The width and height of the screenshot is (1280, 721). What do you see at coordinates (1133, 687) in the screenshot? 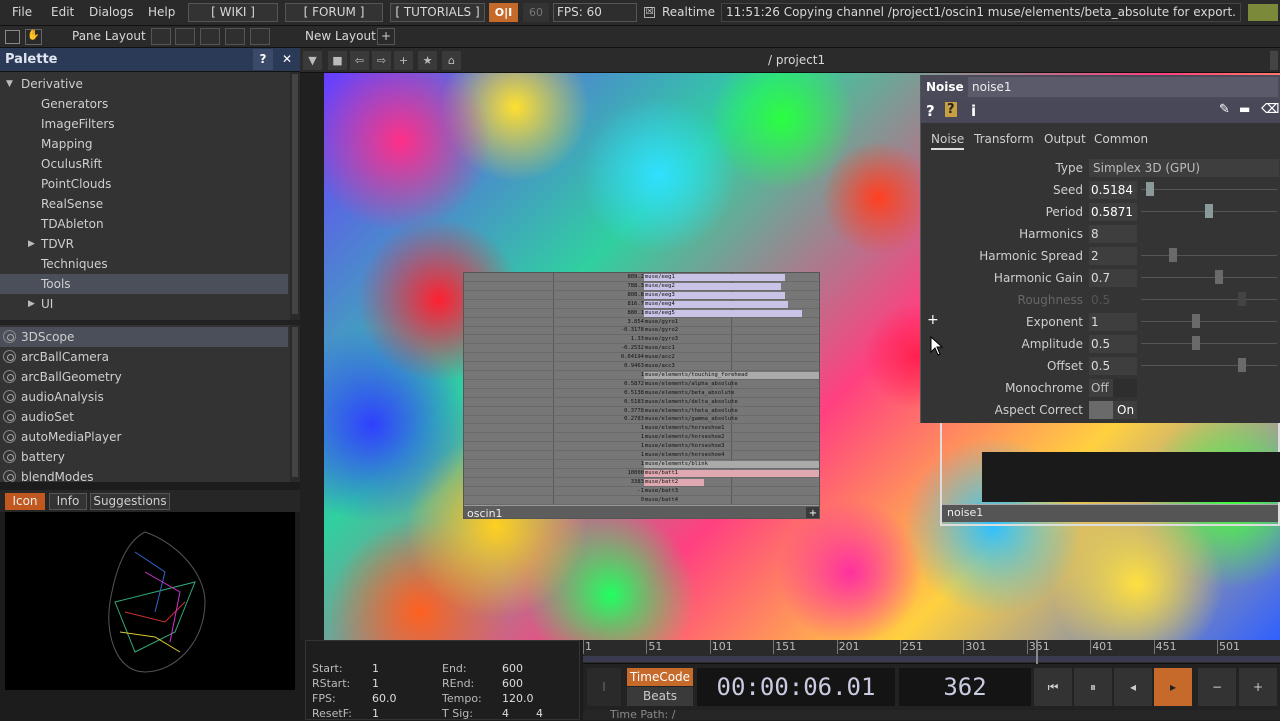
I see `step-back-icon: ◂` at bounding box center [1133, 687].